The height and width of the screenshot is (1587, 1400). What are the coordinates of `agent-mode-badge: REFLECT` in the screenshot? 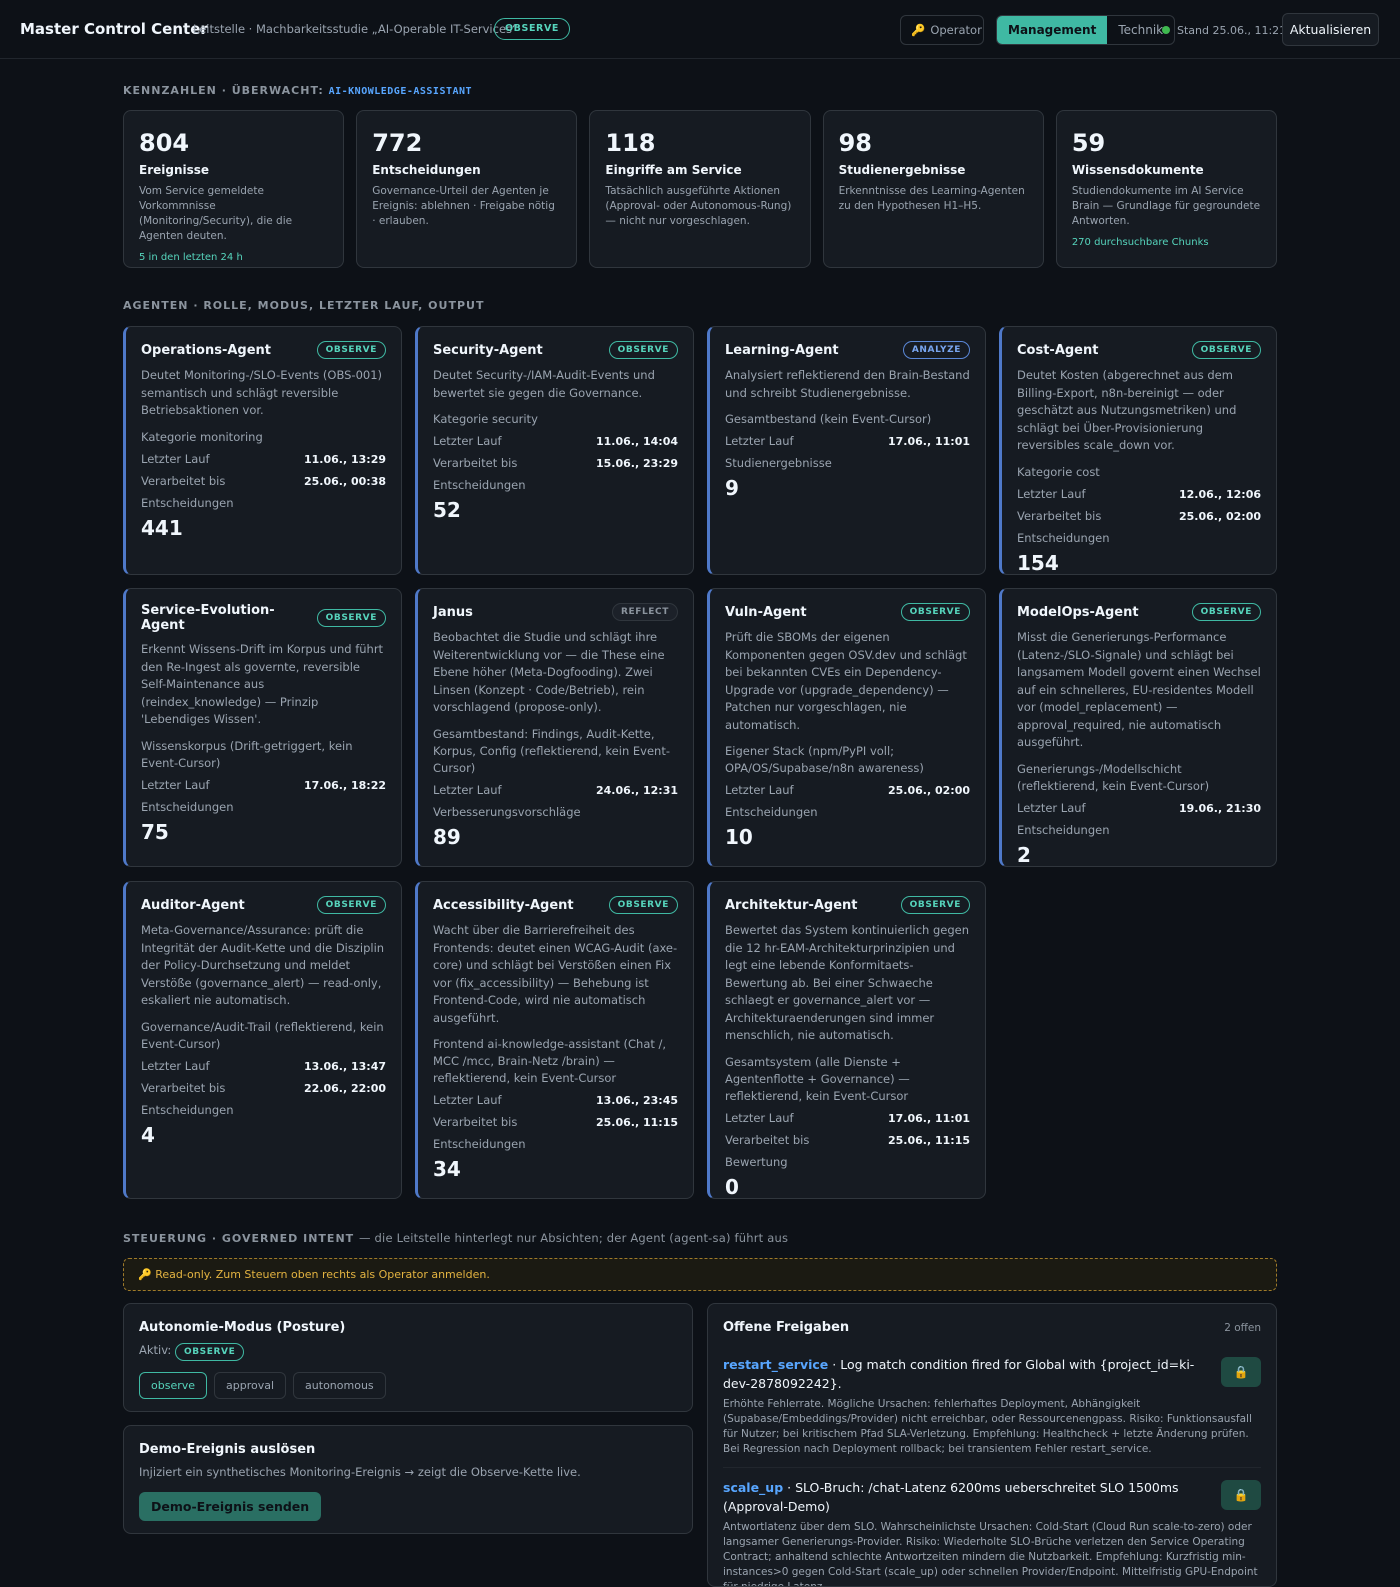 It's located at (644, 612).